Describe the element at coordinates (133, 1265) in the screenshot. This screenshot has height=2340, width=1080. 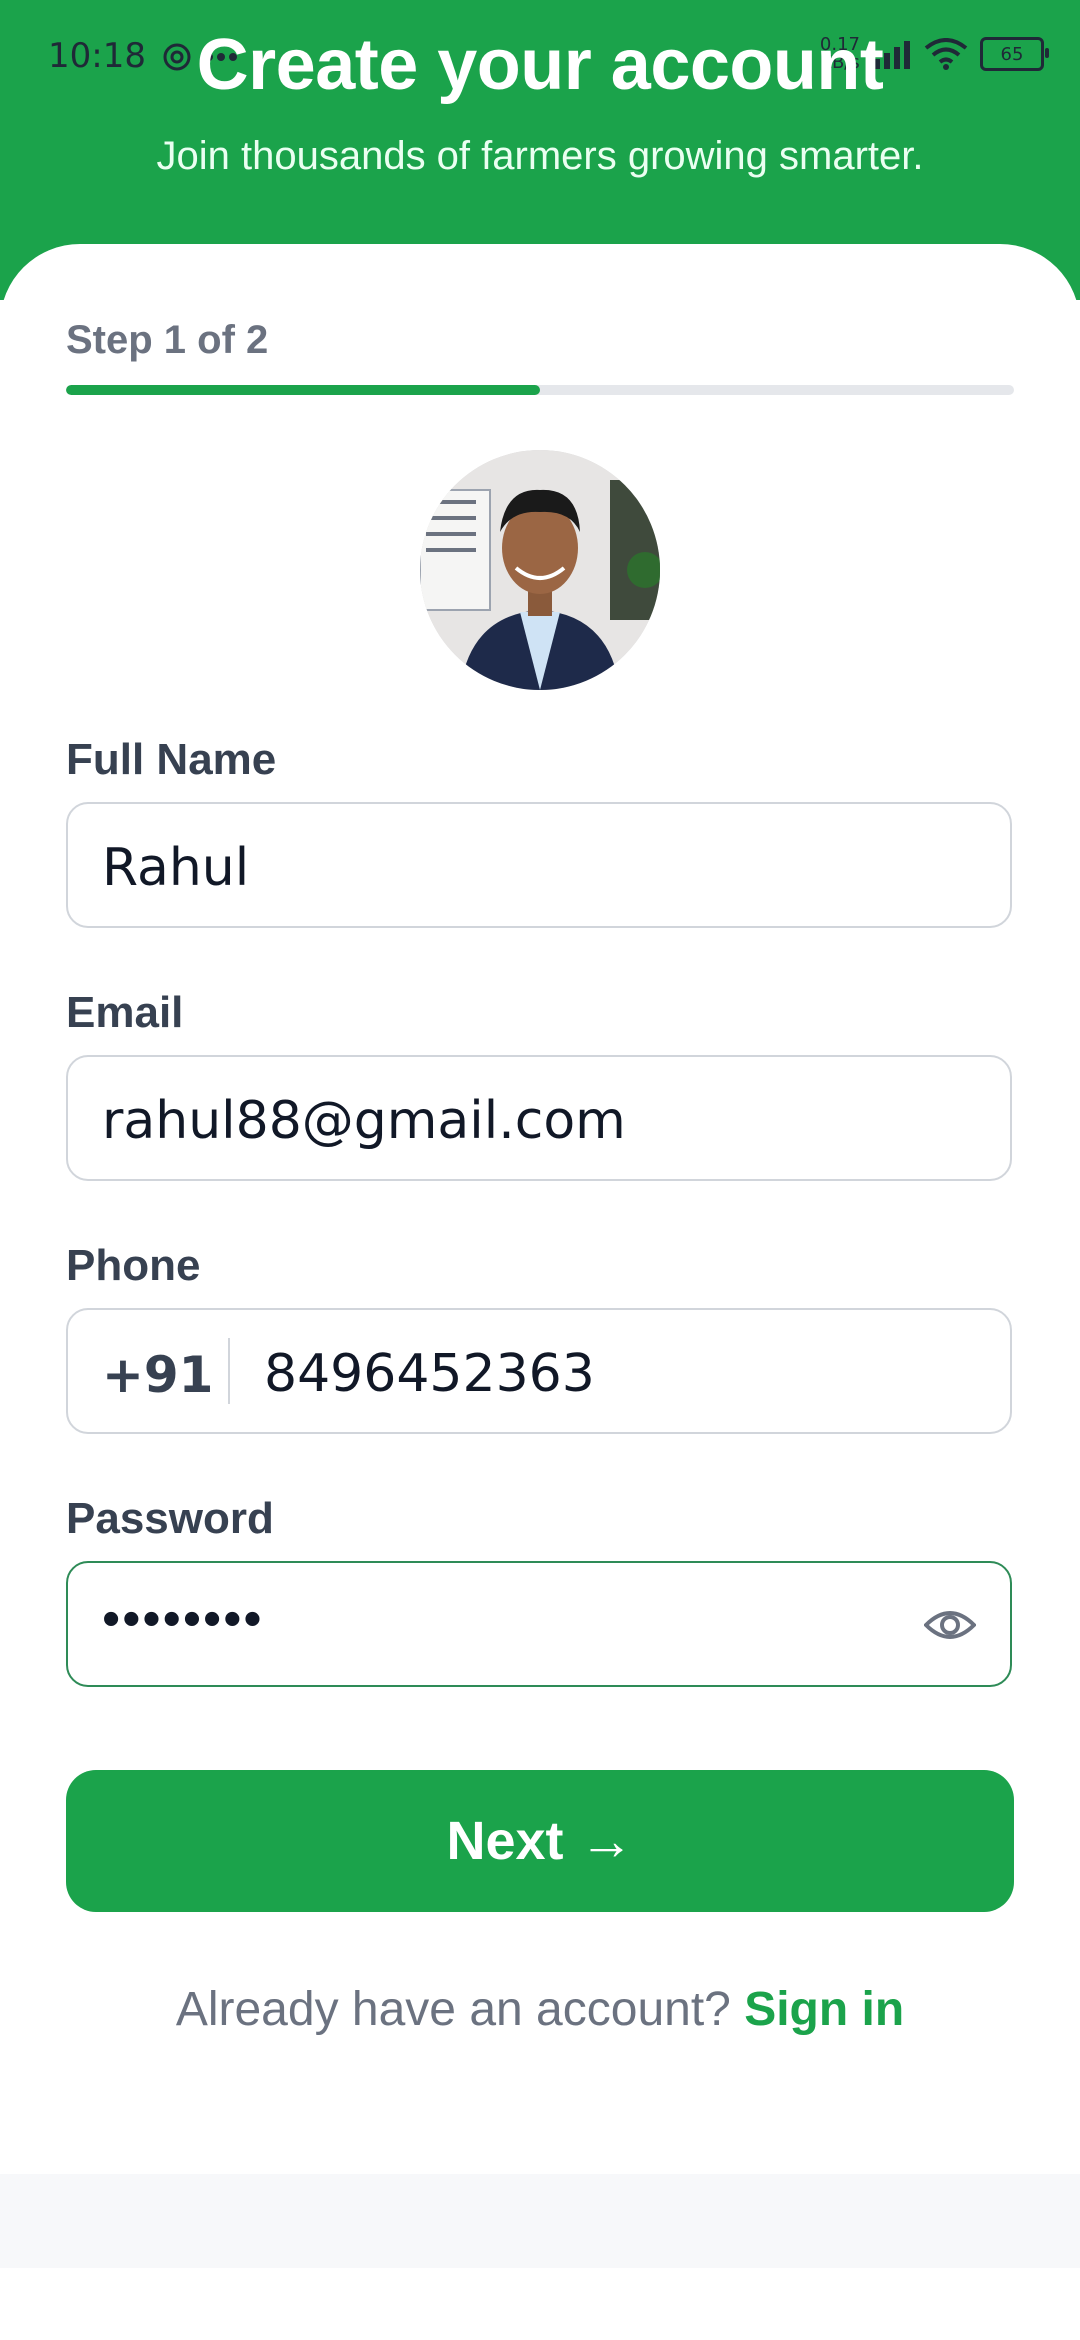
I see `phone-label: Phone` at that location.